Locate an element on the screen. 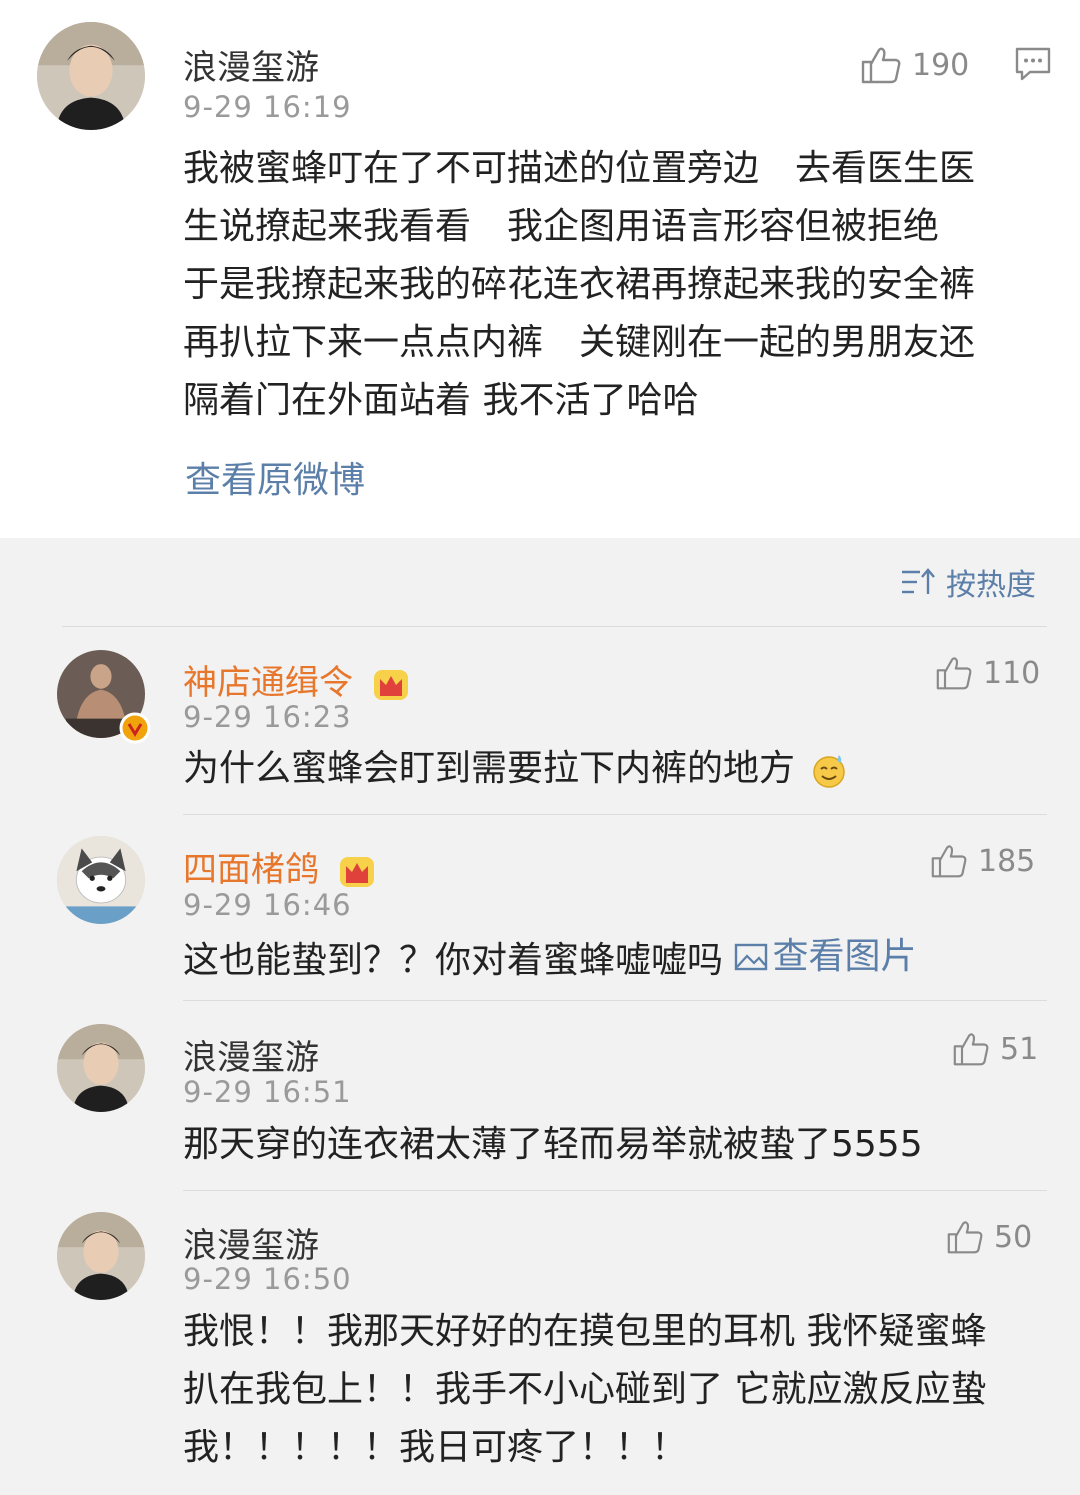 The width and height of the screenshot is (1080, 1495). post-line: 于是我撩起来我的碎花连衣裙再撩起来我的安全裤 is located at coordinates (579, 284).